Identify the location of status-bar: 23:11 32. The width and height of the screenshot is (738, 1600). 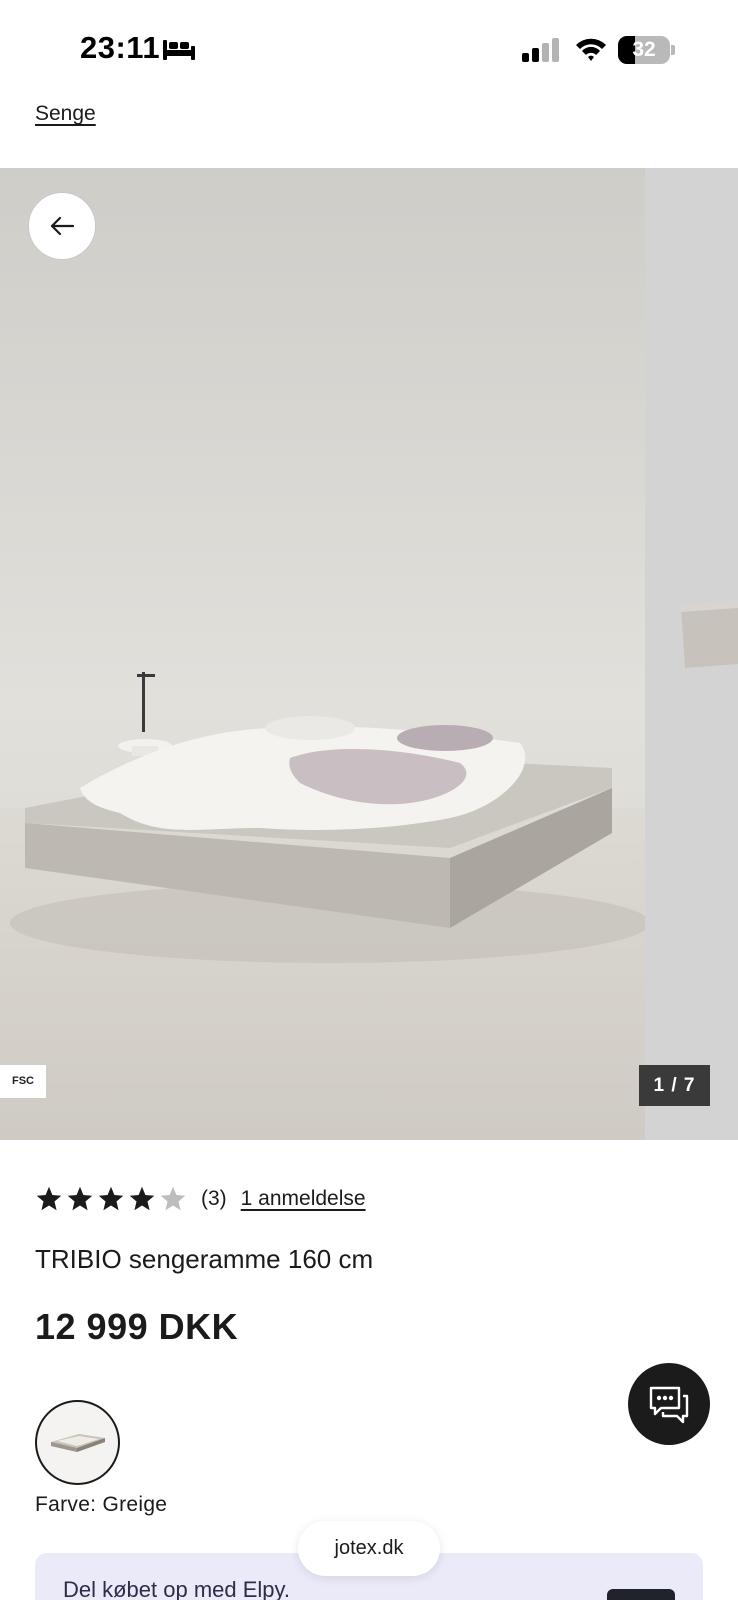
(369, 50).